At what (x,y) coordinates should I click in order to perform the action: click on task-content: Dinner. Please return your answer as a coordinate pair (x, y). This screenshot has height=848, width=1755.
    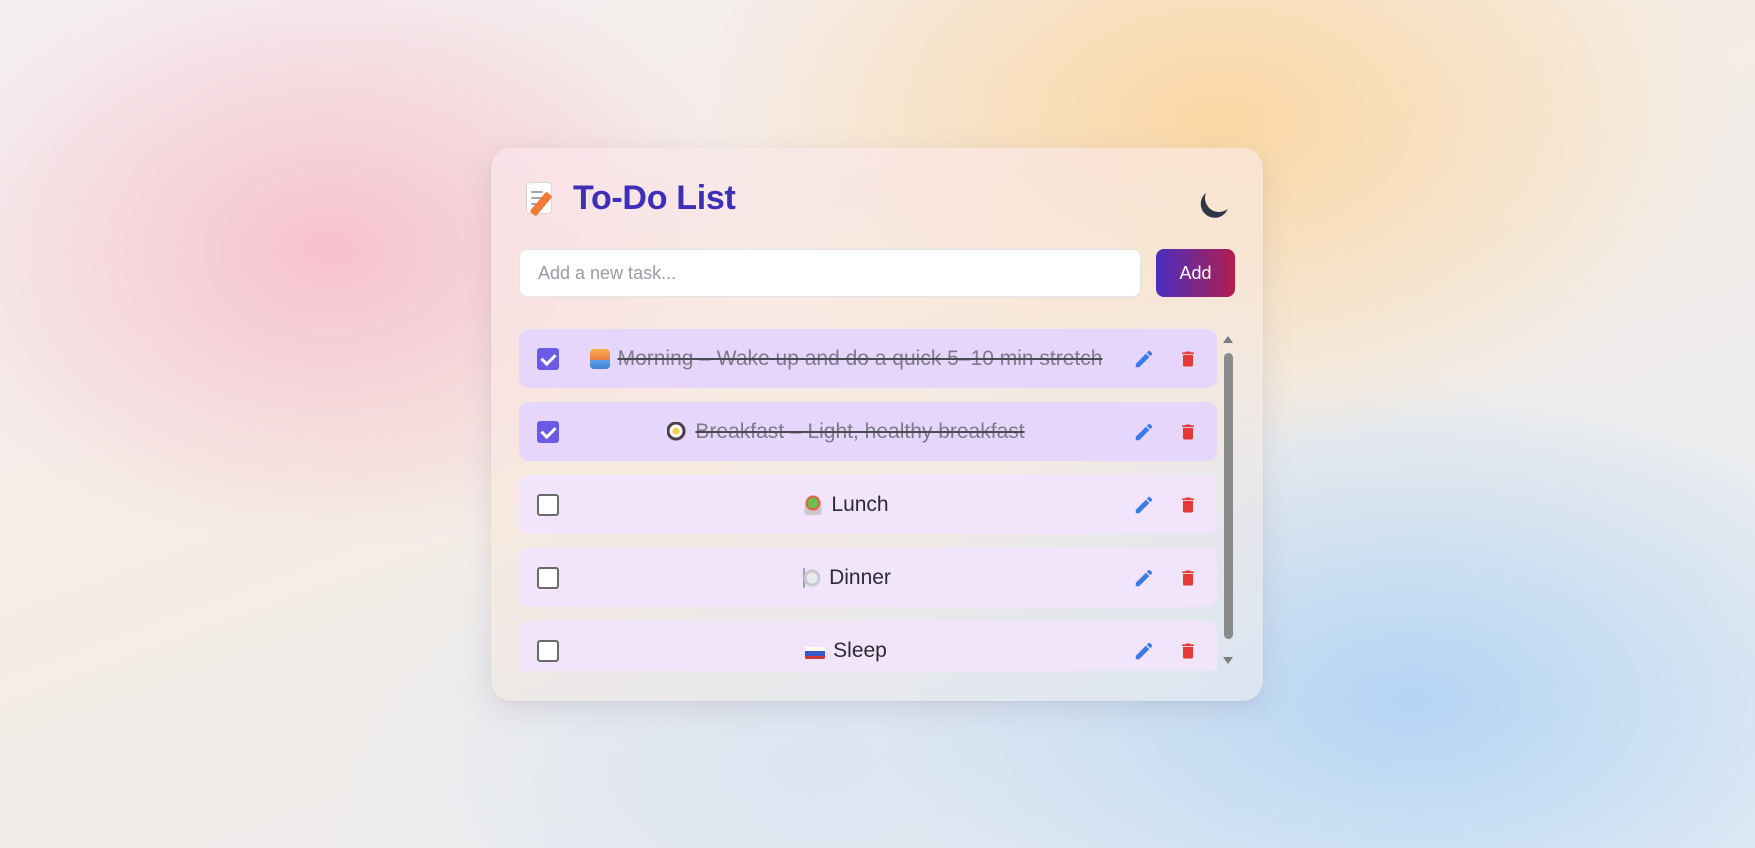
    Looking at the image, I should click on (846, 578).